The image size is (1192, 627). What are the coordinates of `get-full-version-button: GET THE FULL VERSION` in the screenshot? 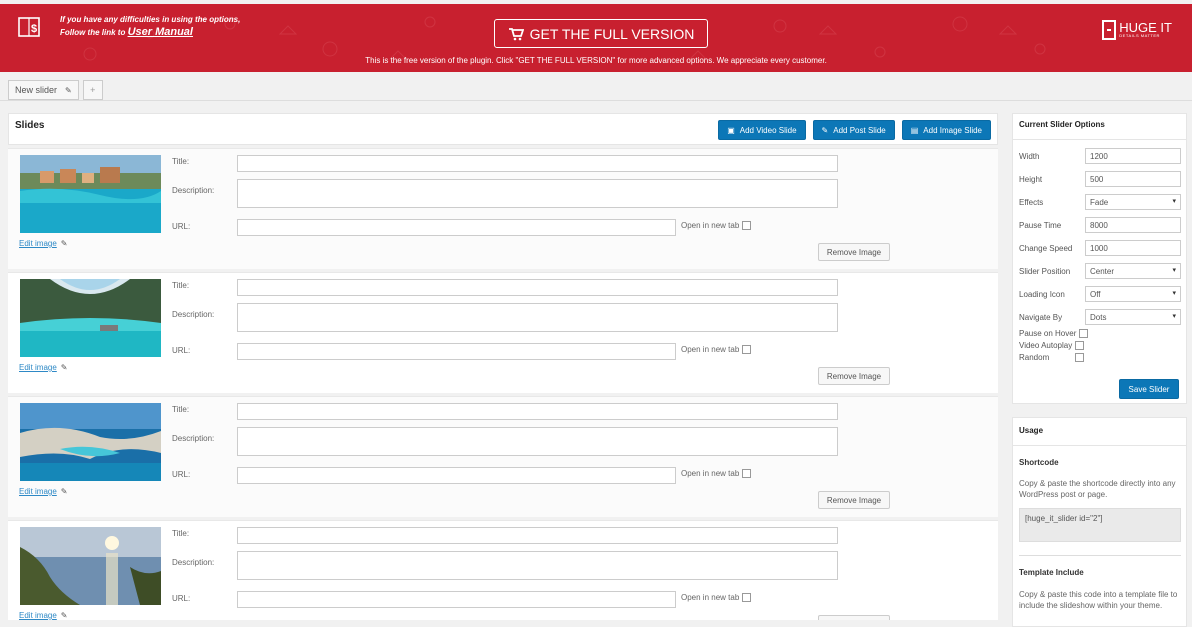 It's located at (601, 33).